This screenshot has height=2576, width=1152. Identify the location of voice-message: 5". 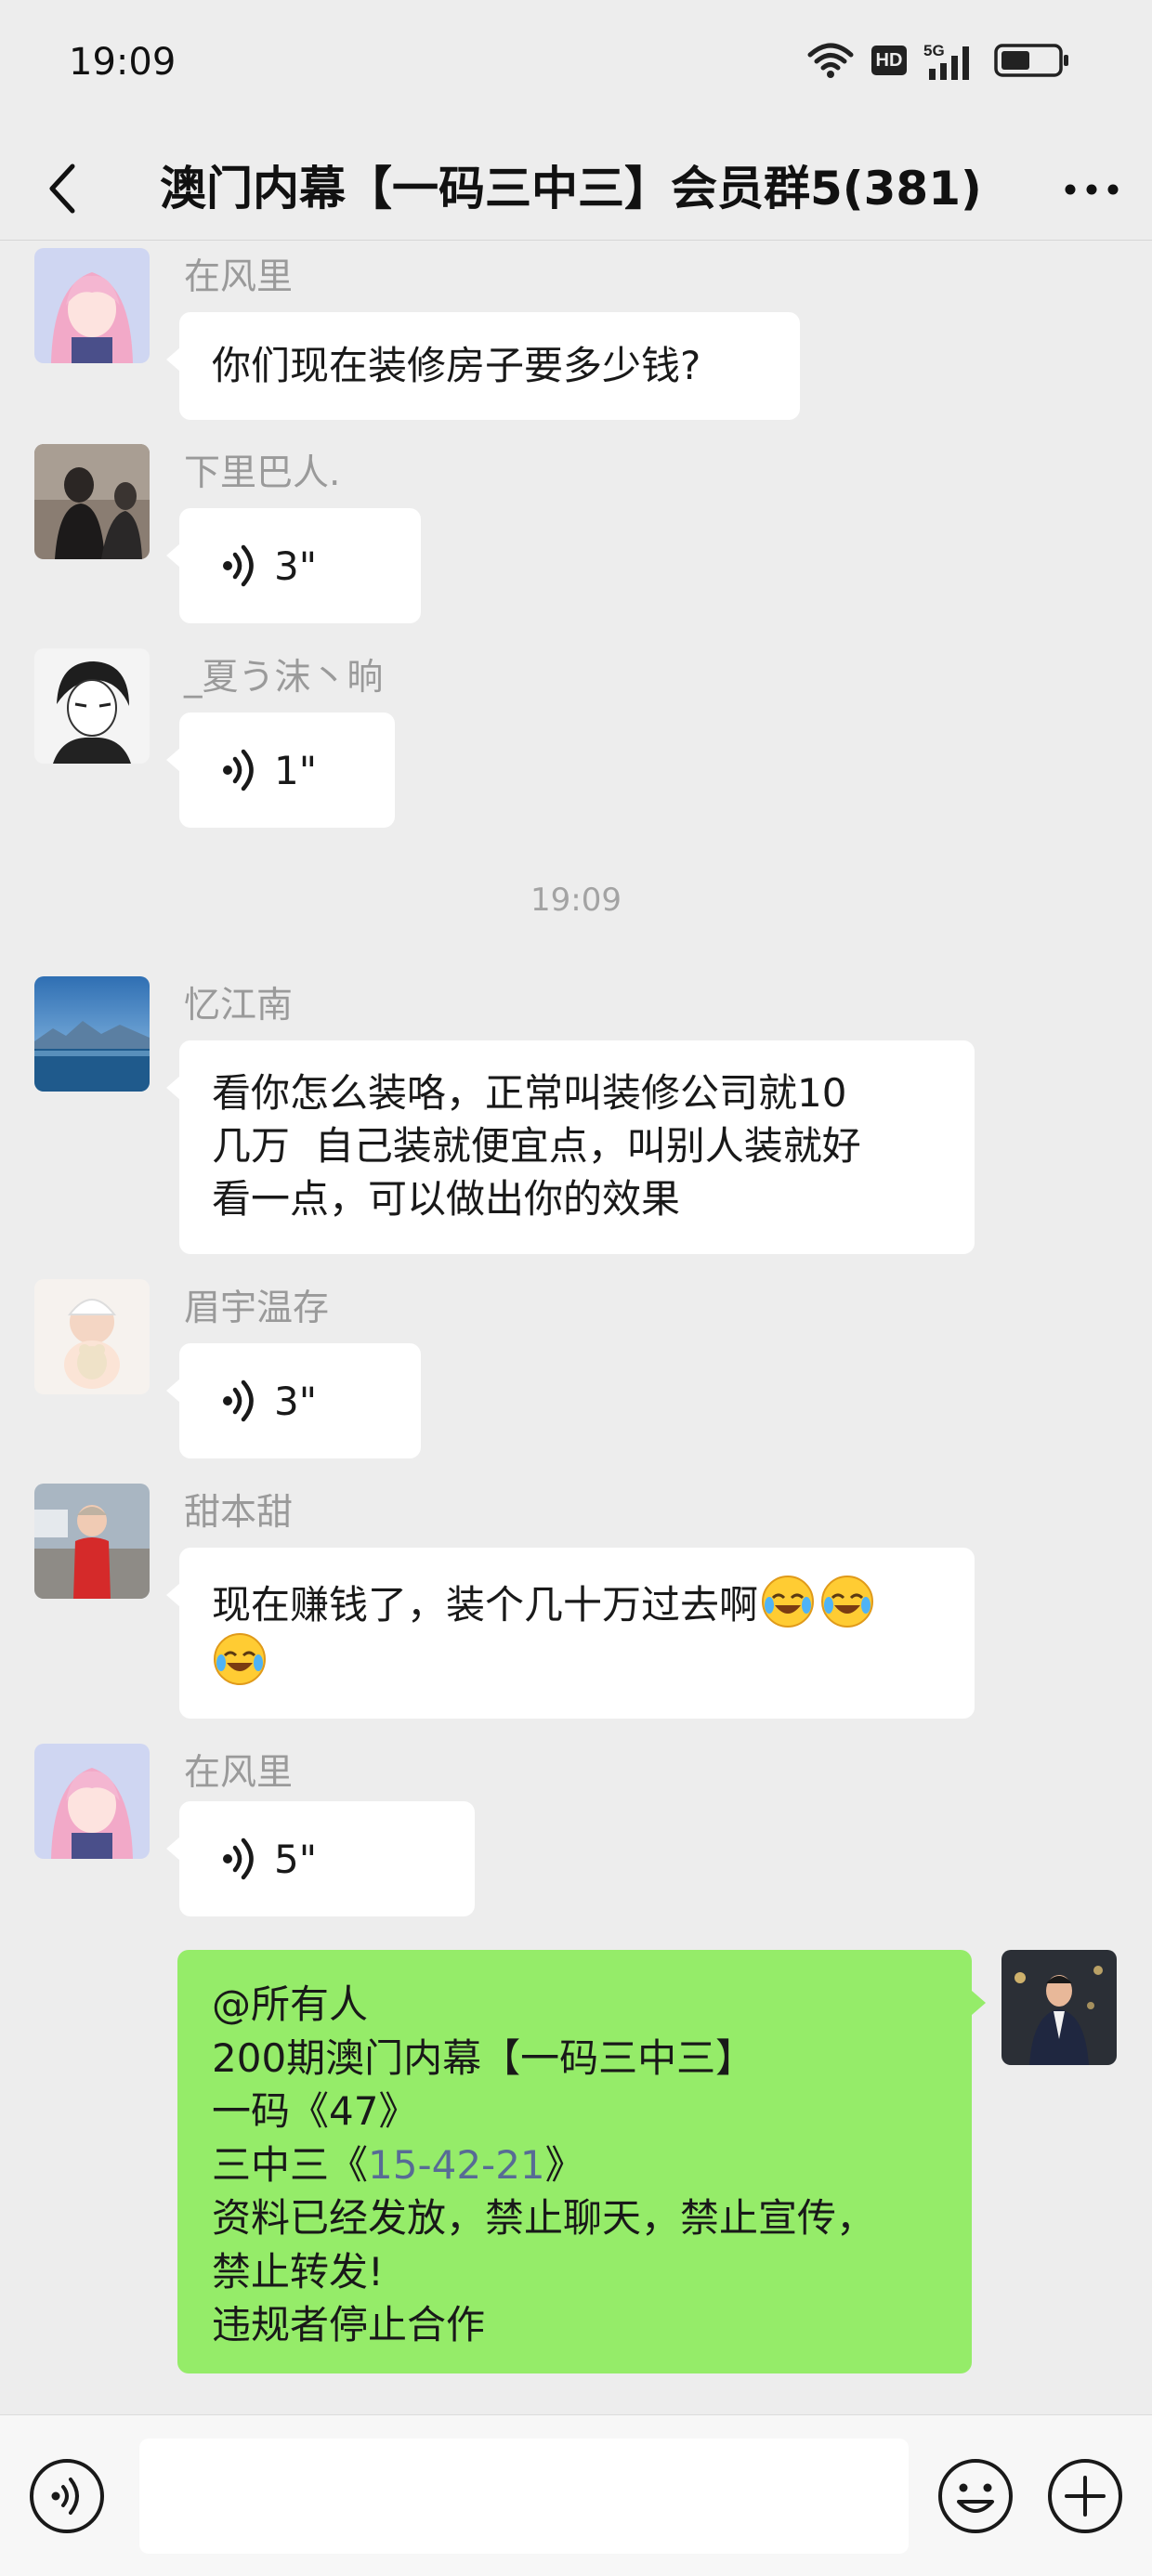
(327, 1858).